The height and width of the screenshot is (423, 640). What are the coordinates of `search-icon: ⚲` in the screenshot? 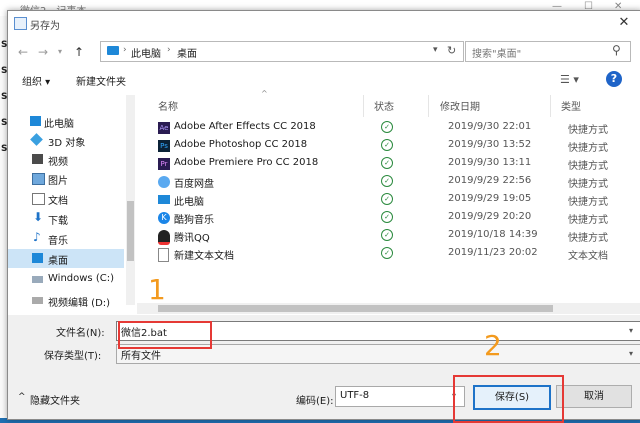 It's located at (616, 50).